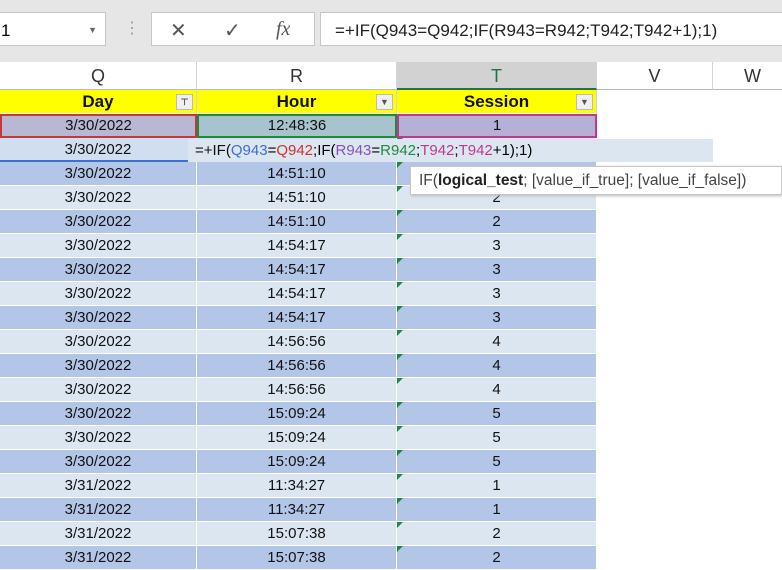 Image resolution: width=782 pixels, height=570 pixels. I want to click on header-hour: Hour ▼, so click(297, 102).